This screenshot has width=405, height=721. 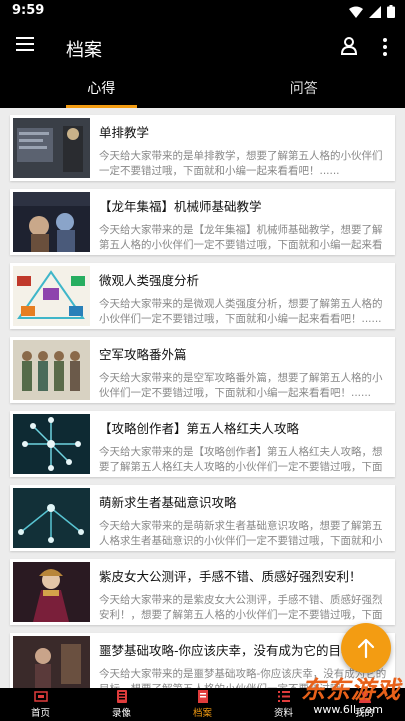 I want to click on article-title: 萌新求生者基础意识攻略, so click(x=168, y=502).